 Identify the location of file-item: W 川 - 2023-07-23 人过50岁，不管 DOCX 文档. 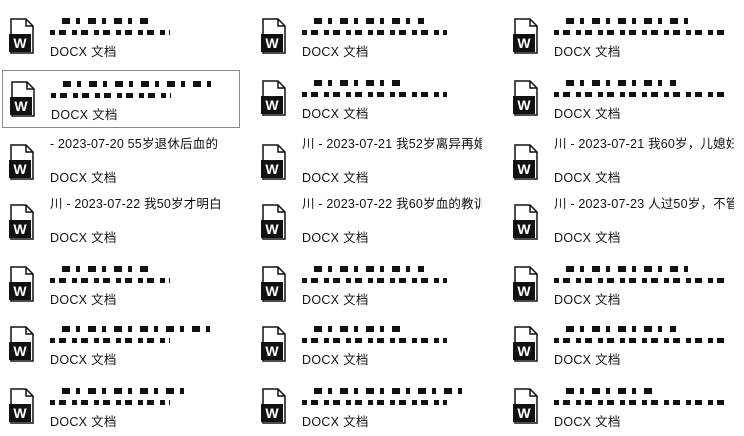
(625, 223).